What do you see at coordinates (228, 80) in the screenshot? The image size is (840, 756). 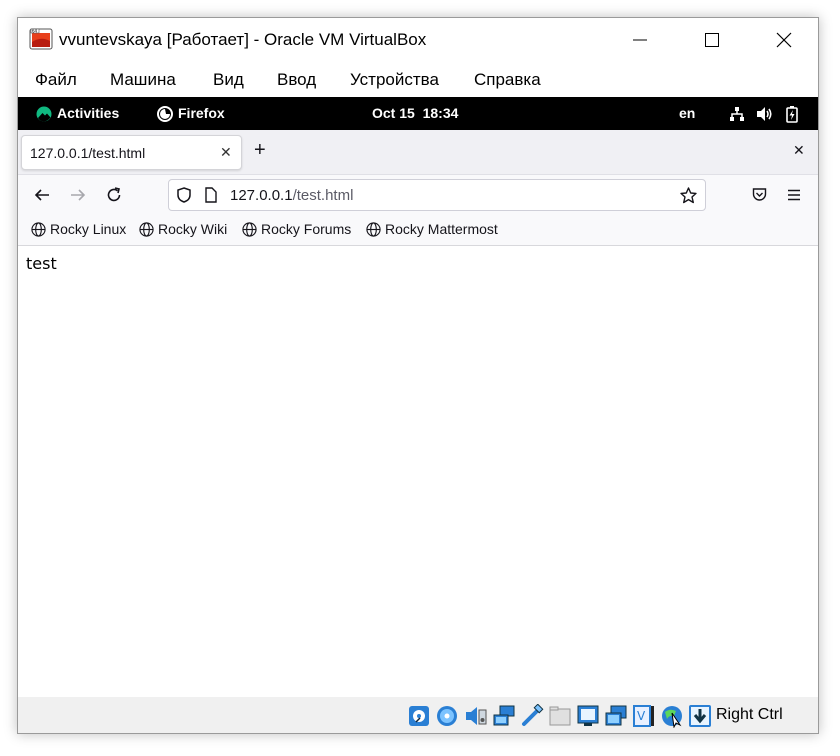 I see `menu-view: Вид` at bounding box center [228, 80].